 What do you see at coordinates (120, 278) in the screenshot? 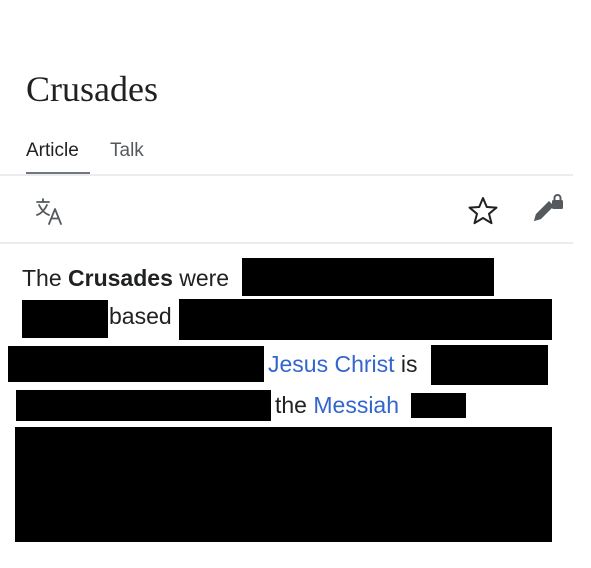
I see `article-bold-term: Crusades` at bounding box center [120, 278].